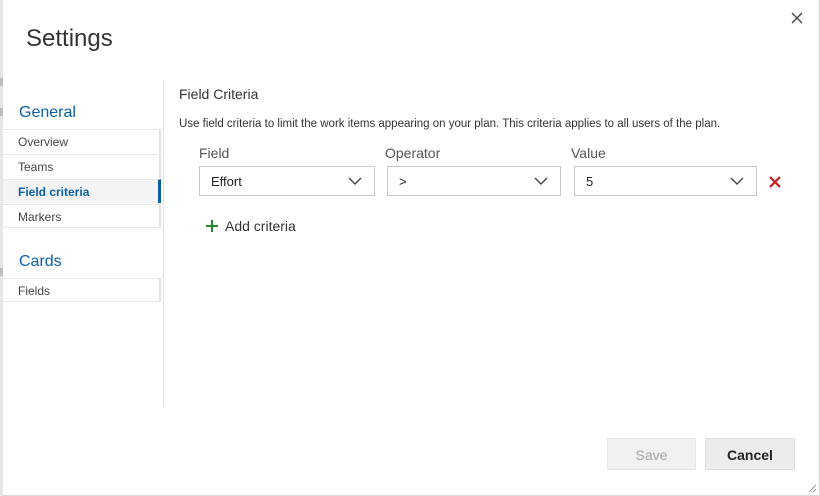 This screenshot has width=820, height=496. Describe the element at coordinates (163, 243) in the screenshot. I see `sidebar-divider` at that location.